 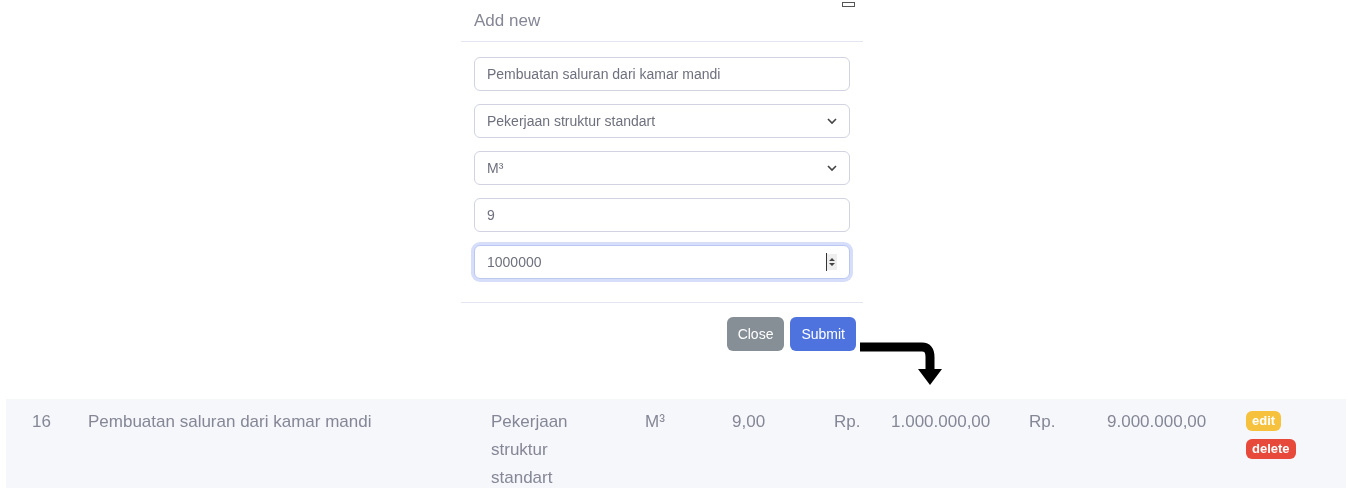 I want to click on spinner-icon, so click(x=832, y=262).